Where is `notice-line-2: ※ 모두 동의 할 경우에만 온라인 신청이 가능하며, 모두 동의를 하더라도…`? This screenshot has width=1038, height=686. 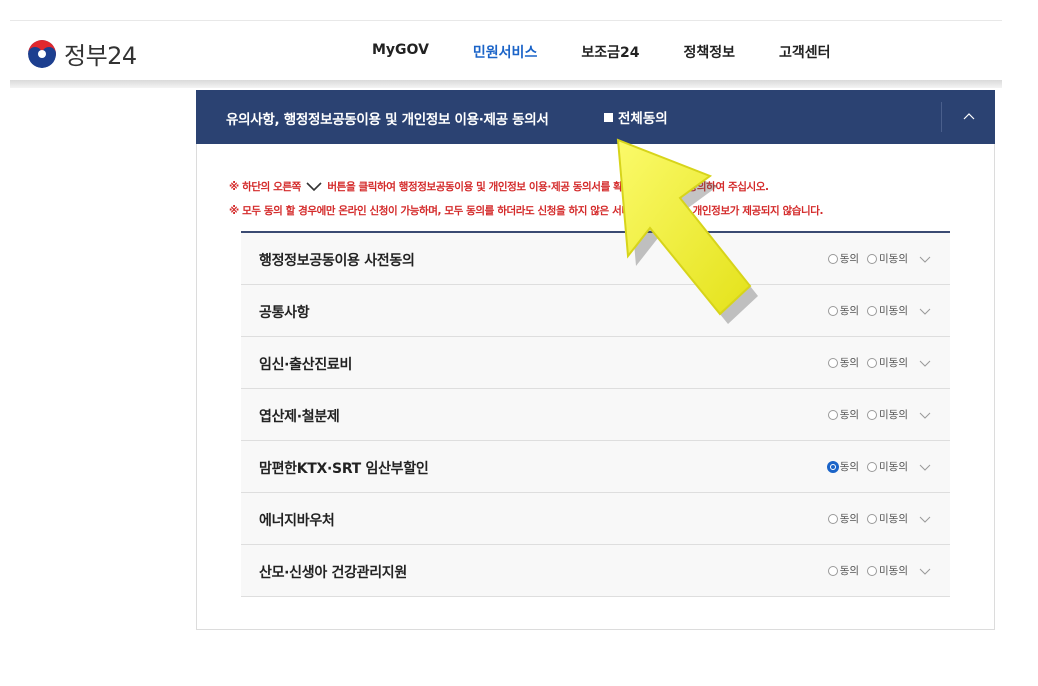 notice-line-2: ※ 모두 동의 할 경우에만 온라인 신청이 가능하며, 모두 동의를 하더라도… is located at coordinates (526, 211).